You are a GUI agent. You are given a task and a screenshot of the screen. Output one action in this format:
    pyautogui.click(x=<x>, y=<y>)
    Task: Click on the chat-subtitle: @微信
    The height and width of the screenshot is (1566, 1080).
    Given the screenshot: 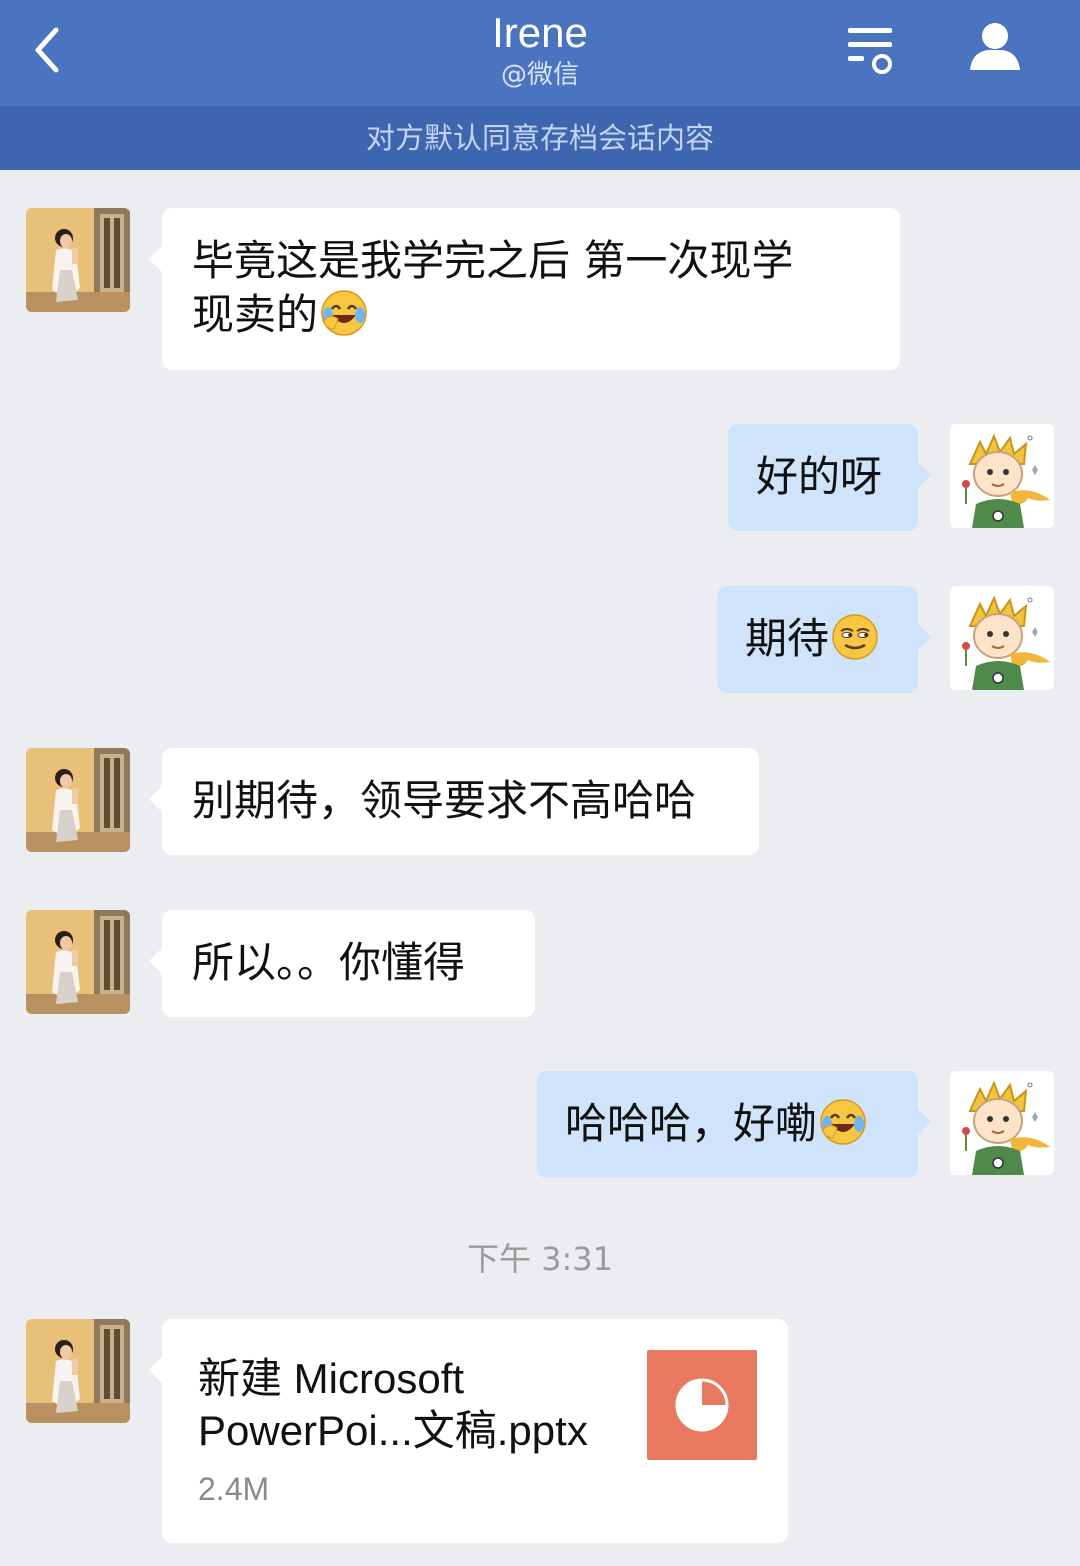 What is the action you would take?
    pyautogui.click(x=539, y=75)
    